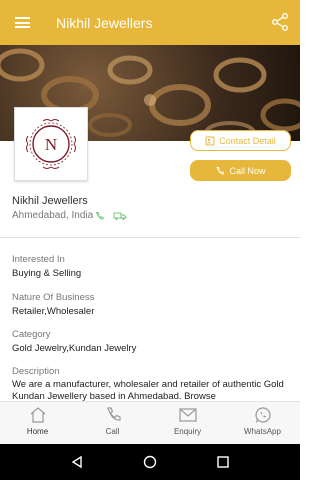 The width and height of the screenshot is (320, 480). Describe the element at coordinates (112, 423) in the screenshot. I see `nav-call: Call` at that location.